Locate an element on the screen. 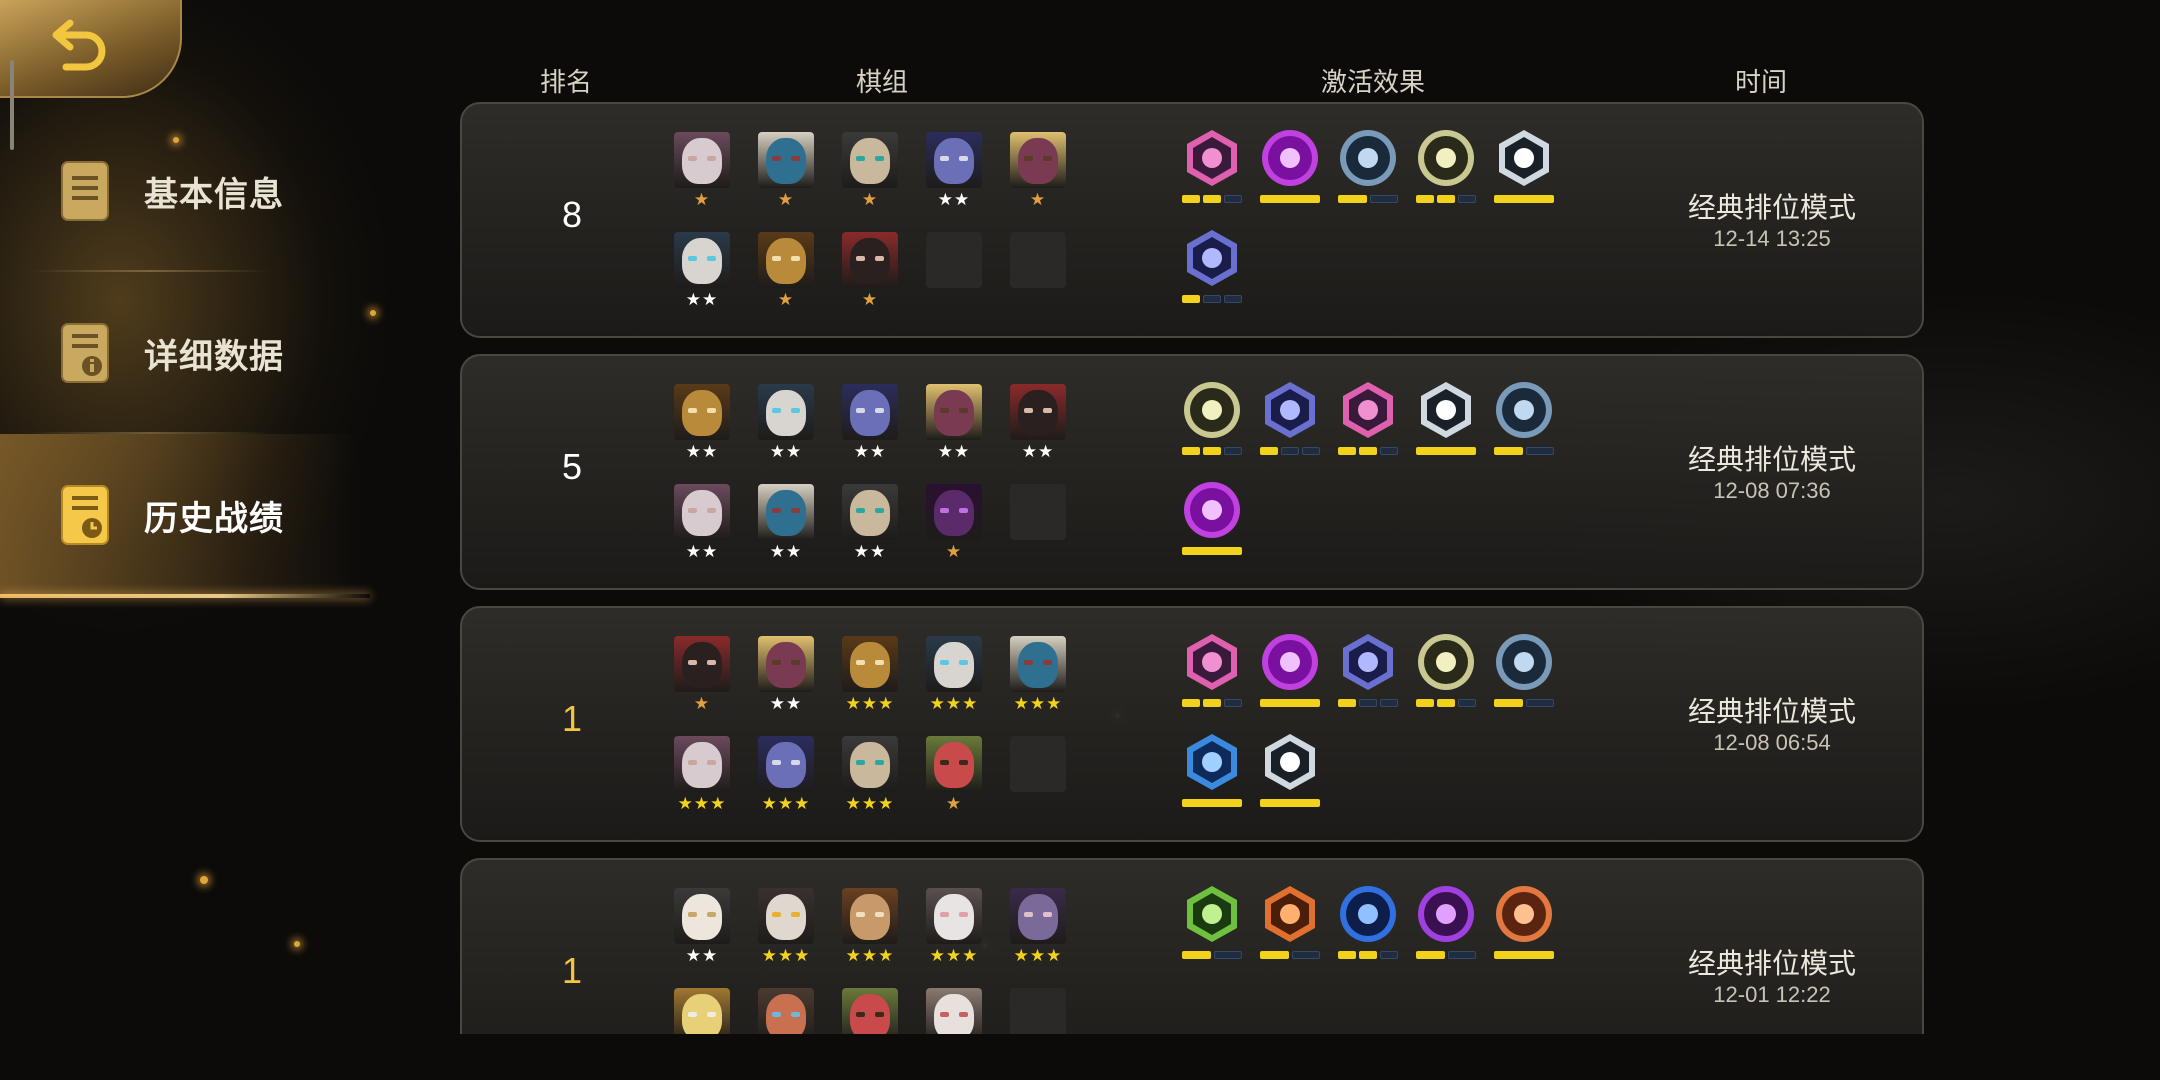 The image size is (2160, 1080). sidebar-item-basic-info: 基本信息 is located at coordinates (180, 191).